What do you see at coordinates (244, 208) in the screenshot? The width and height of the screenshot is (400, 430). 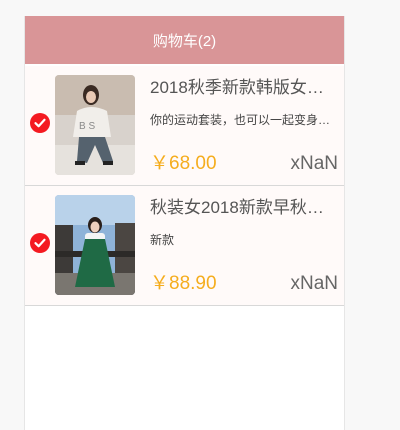 I see `item-title: 秋装女2018新款早秋连衣裙背带裙` at bounding box center [244, 208].